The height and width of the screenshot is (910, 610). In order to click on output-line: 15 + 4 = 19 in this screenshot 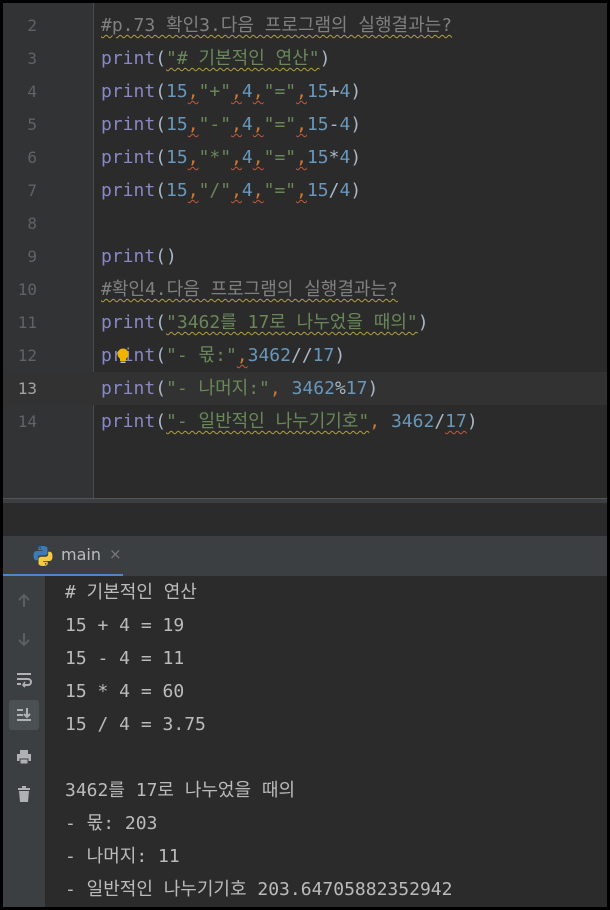, I will do `click(125, 625)`.